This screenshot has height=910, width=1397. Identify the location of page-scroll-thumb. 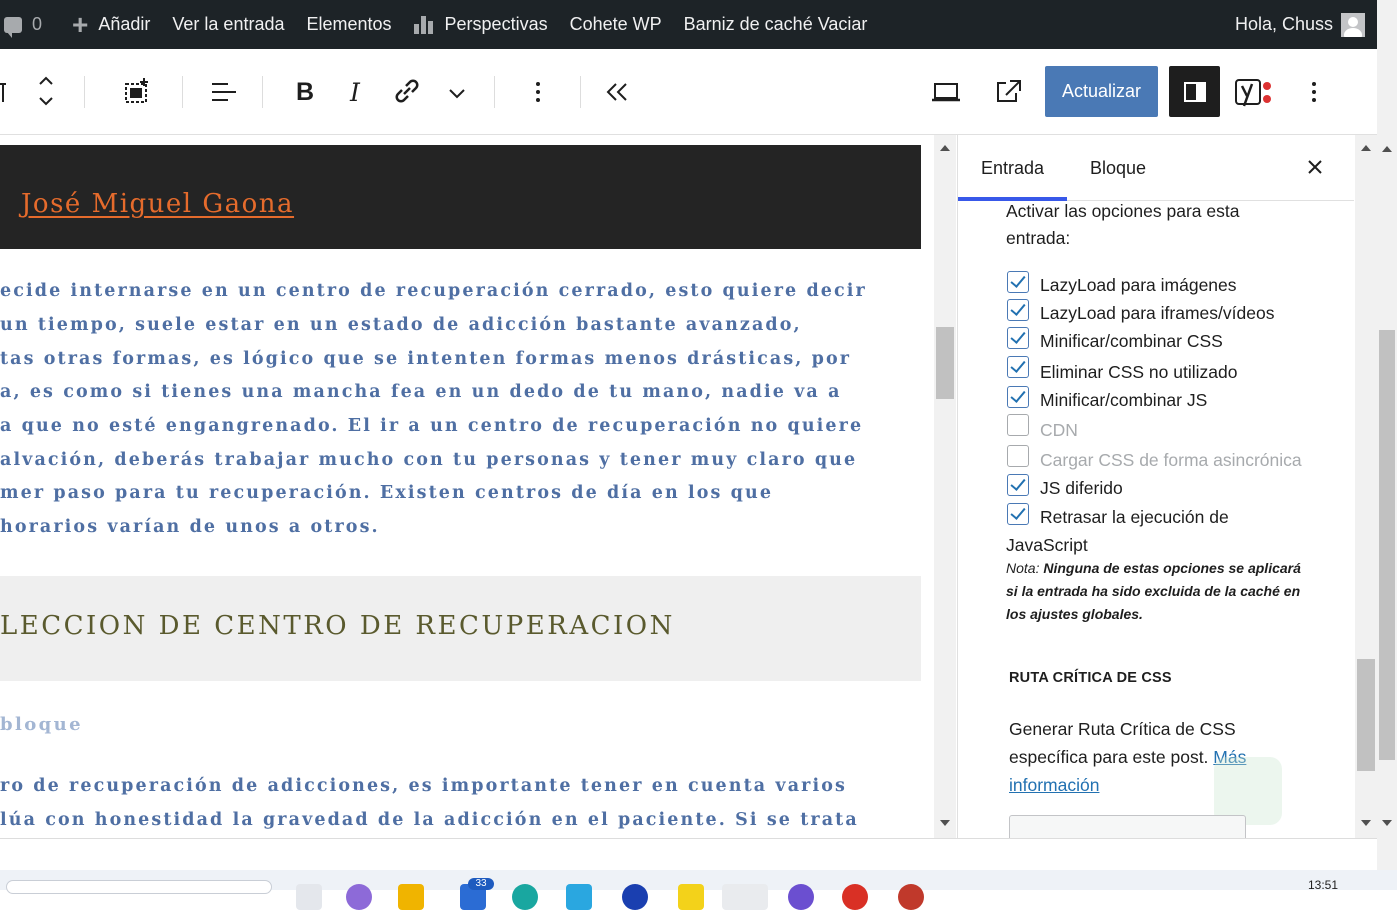
(1387, 545).